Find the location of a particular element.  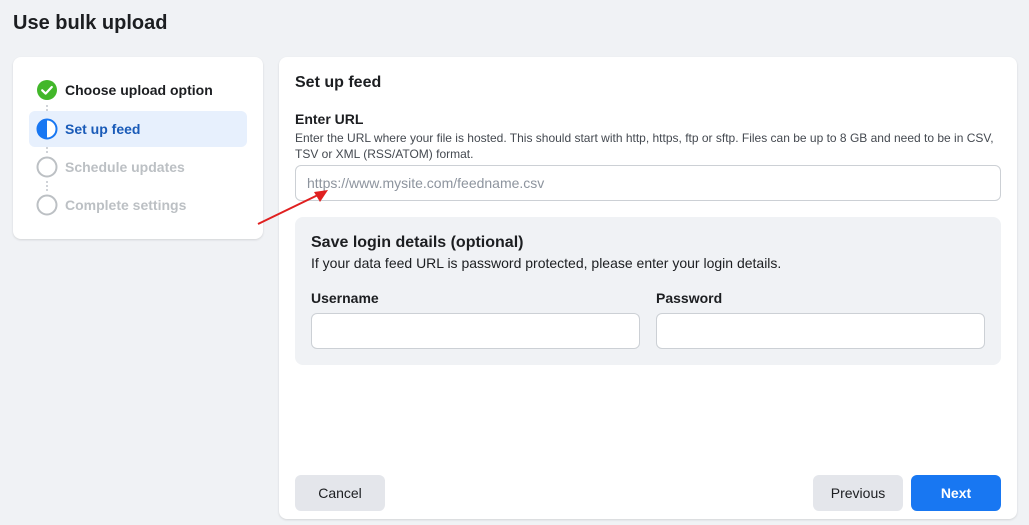

step-set-up-feed: Set up feed is located at coordinates (138, 129).